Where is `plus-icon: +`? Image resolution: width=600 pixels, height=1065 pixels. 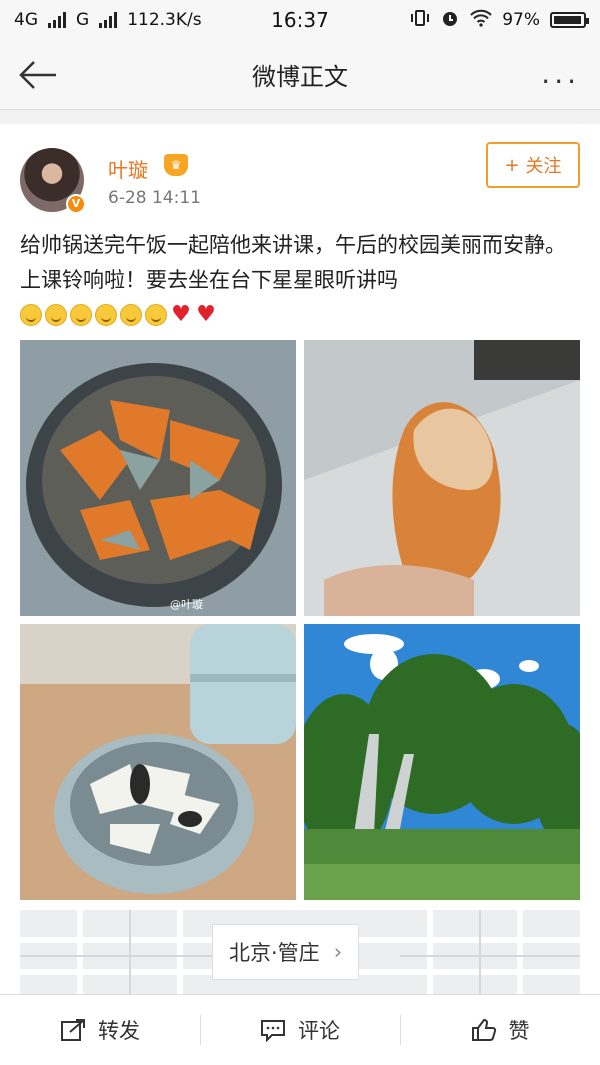
plus-icon: + is located at coordinates (512, 165).